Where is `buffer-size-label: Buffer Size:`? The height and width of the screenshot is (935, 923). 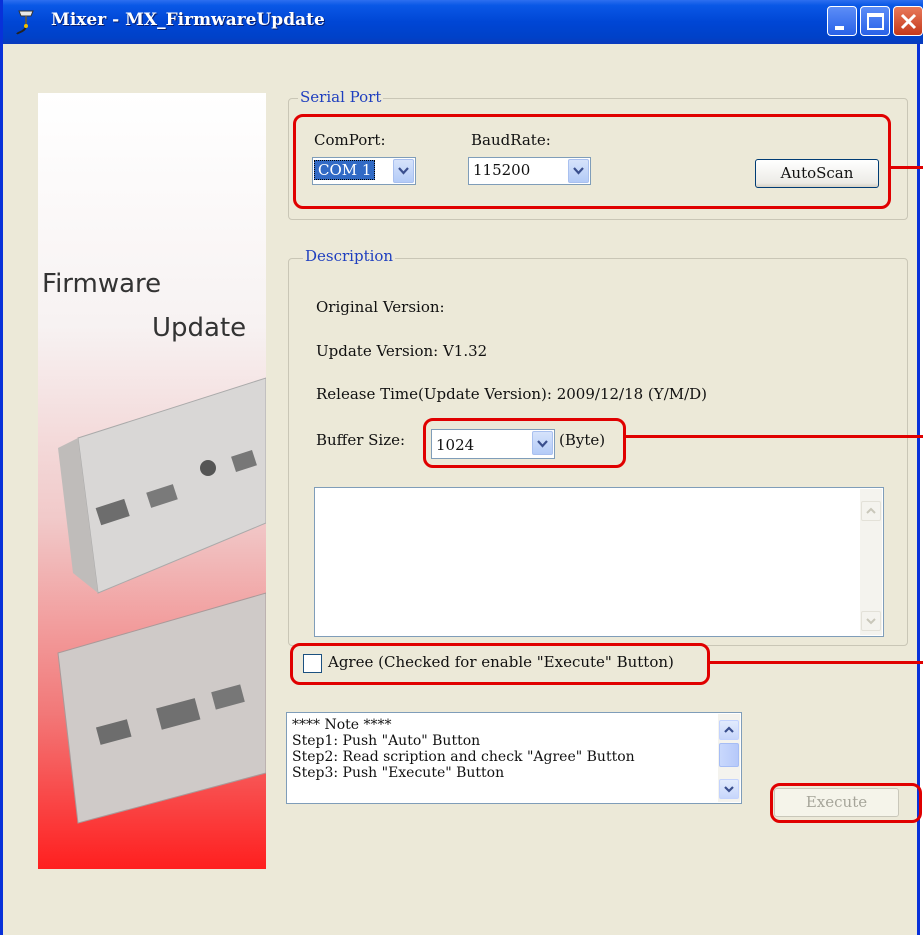
buffer-size-label: Buffer Size: is located at coordinates (361, 440).